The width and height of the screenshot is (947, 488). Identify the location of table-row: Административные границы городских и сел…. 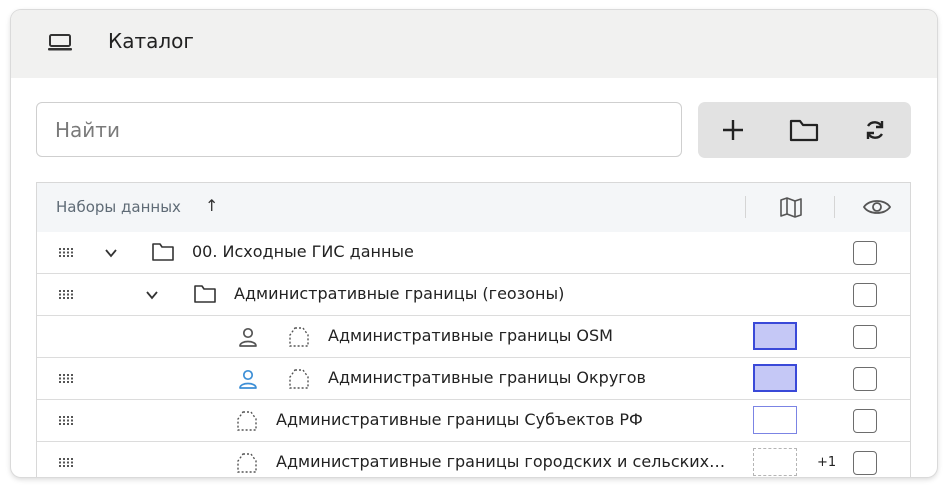
(473, 459).